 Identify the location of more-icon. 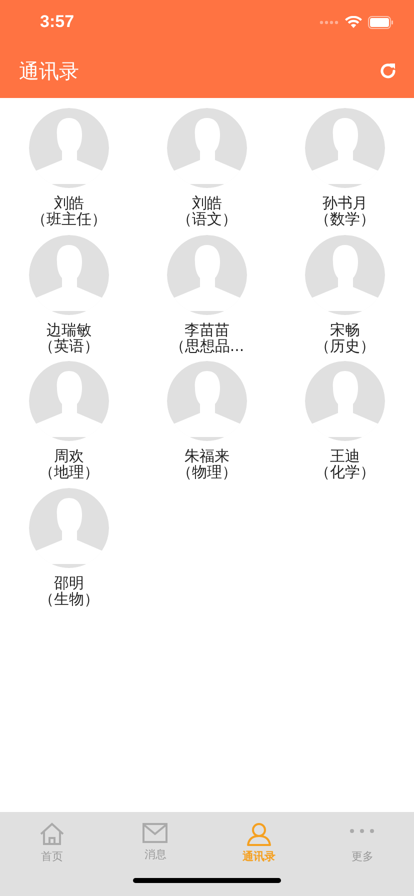
(362, 831).